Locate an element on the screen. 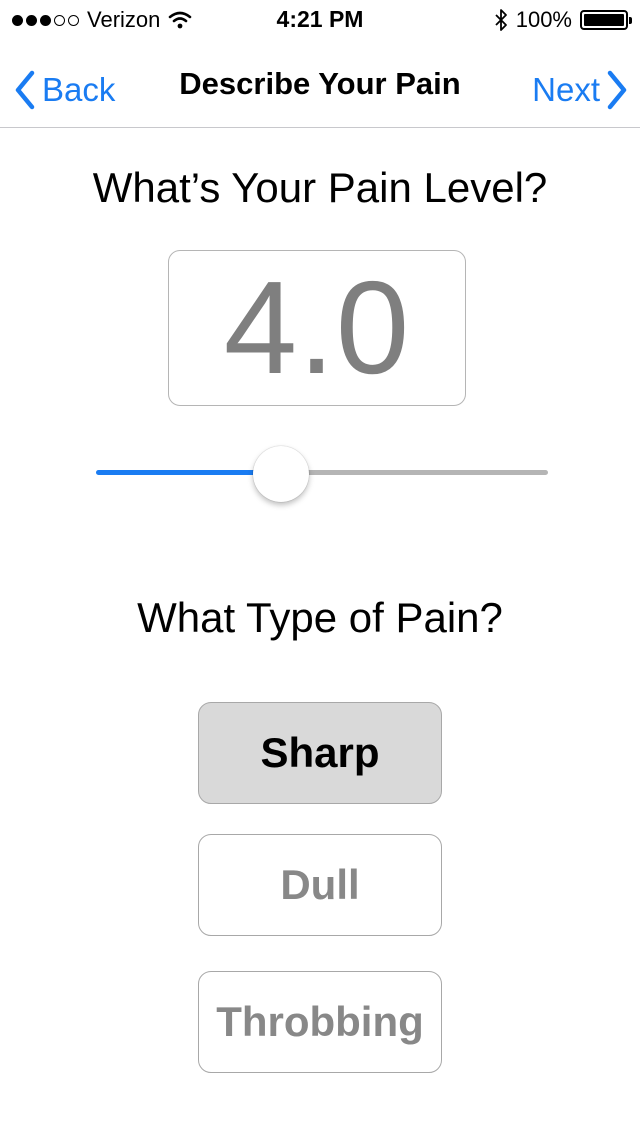 Image resolution: width=640 pixels, height=1136 pixels. slider-track-empty is located at coordinates (414, 472).